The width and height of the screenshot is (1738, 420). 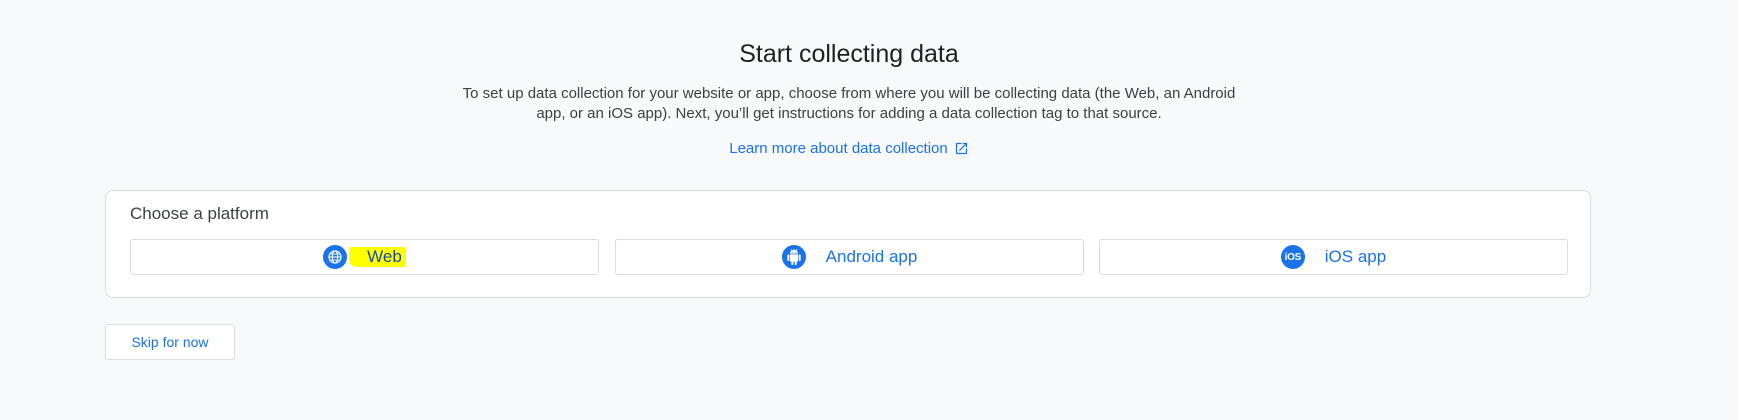 What do you see at coordinates (838, 148) in the screenshot?
I see `learn-more-label: Learn more about data collection` at bounding box center [838, 148].